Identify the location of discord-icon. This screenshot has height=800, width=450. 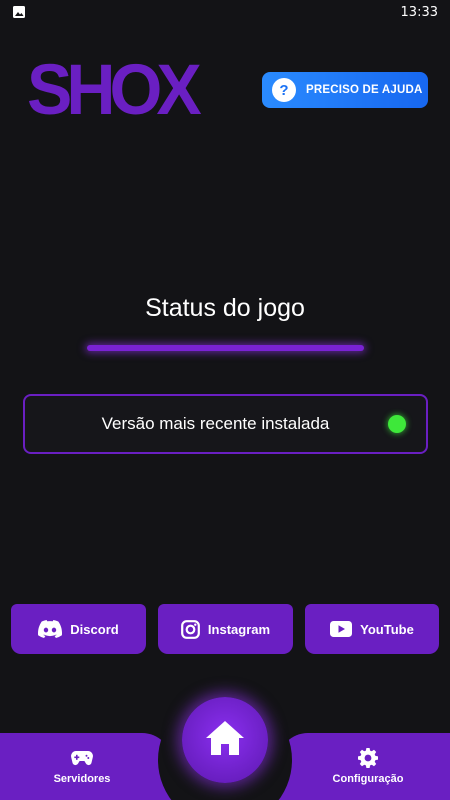
(50, 629).